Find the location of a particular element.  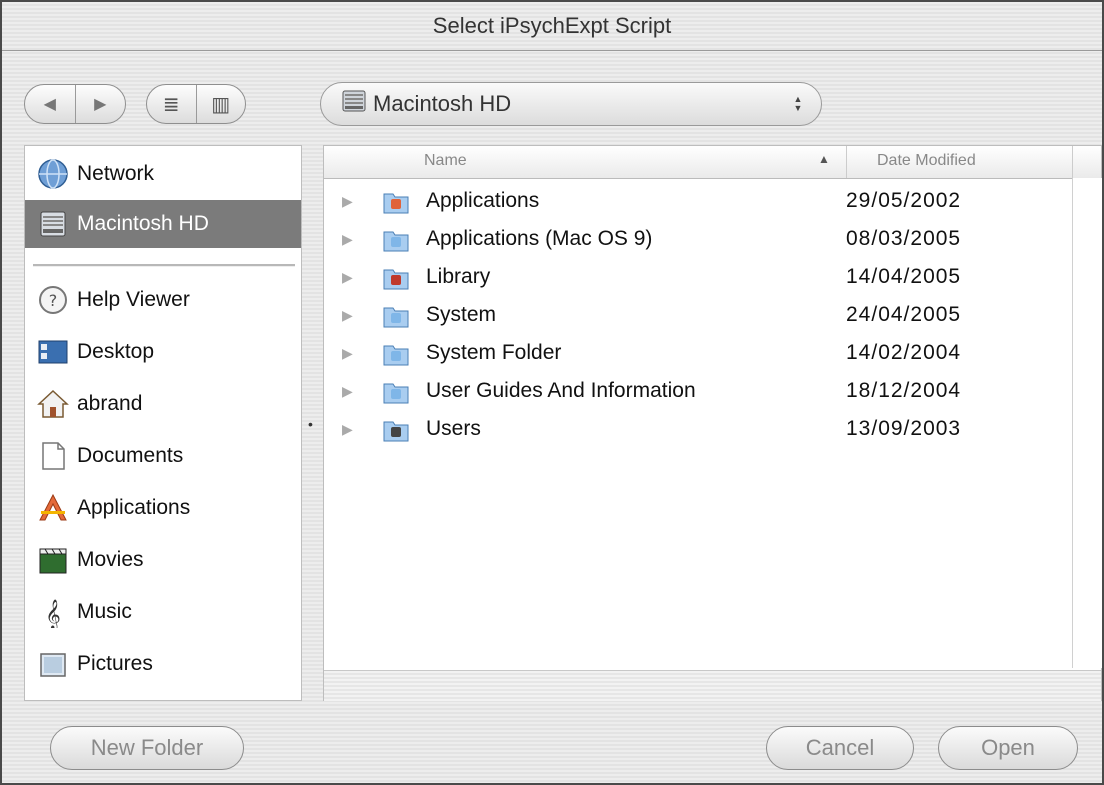

sort-ascending-icon: ▲ is located at coordinates (824, 159).